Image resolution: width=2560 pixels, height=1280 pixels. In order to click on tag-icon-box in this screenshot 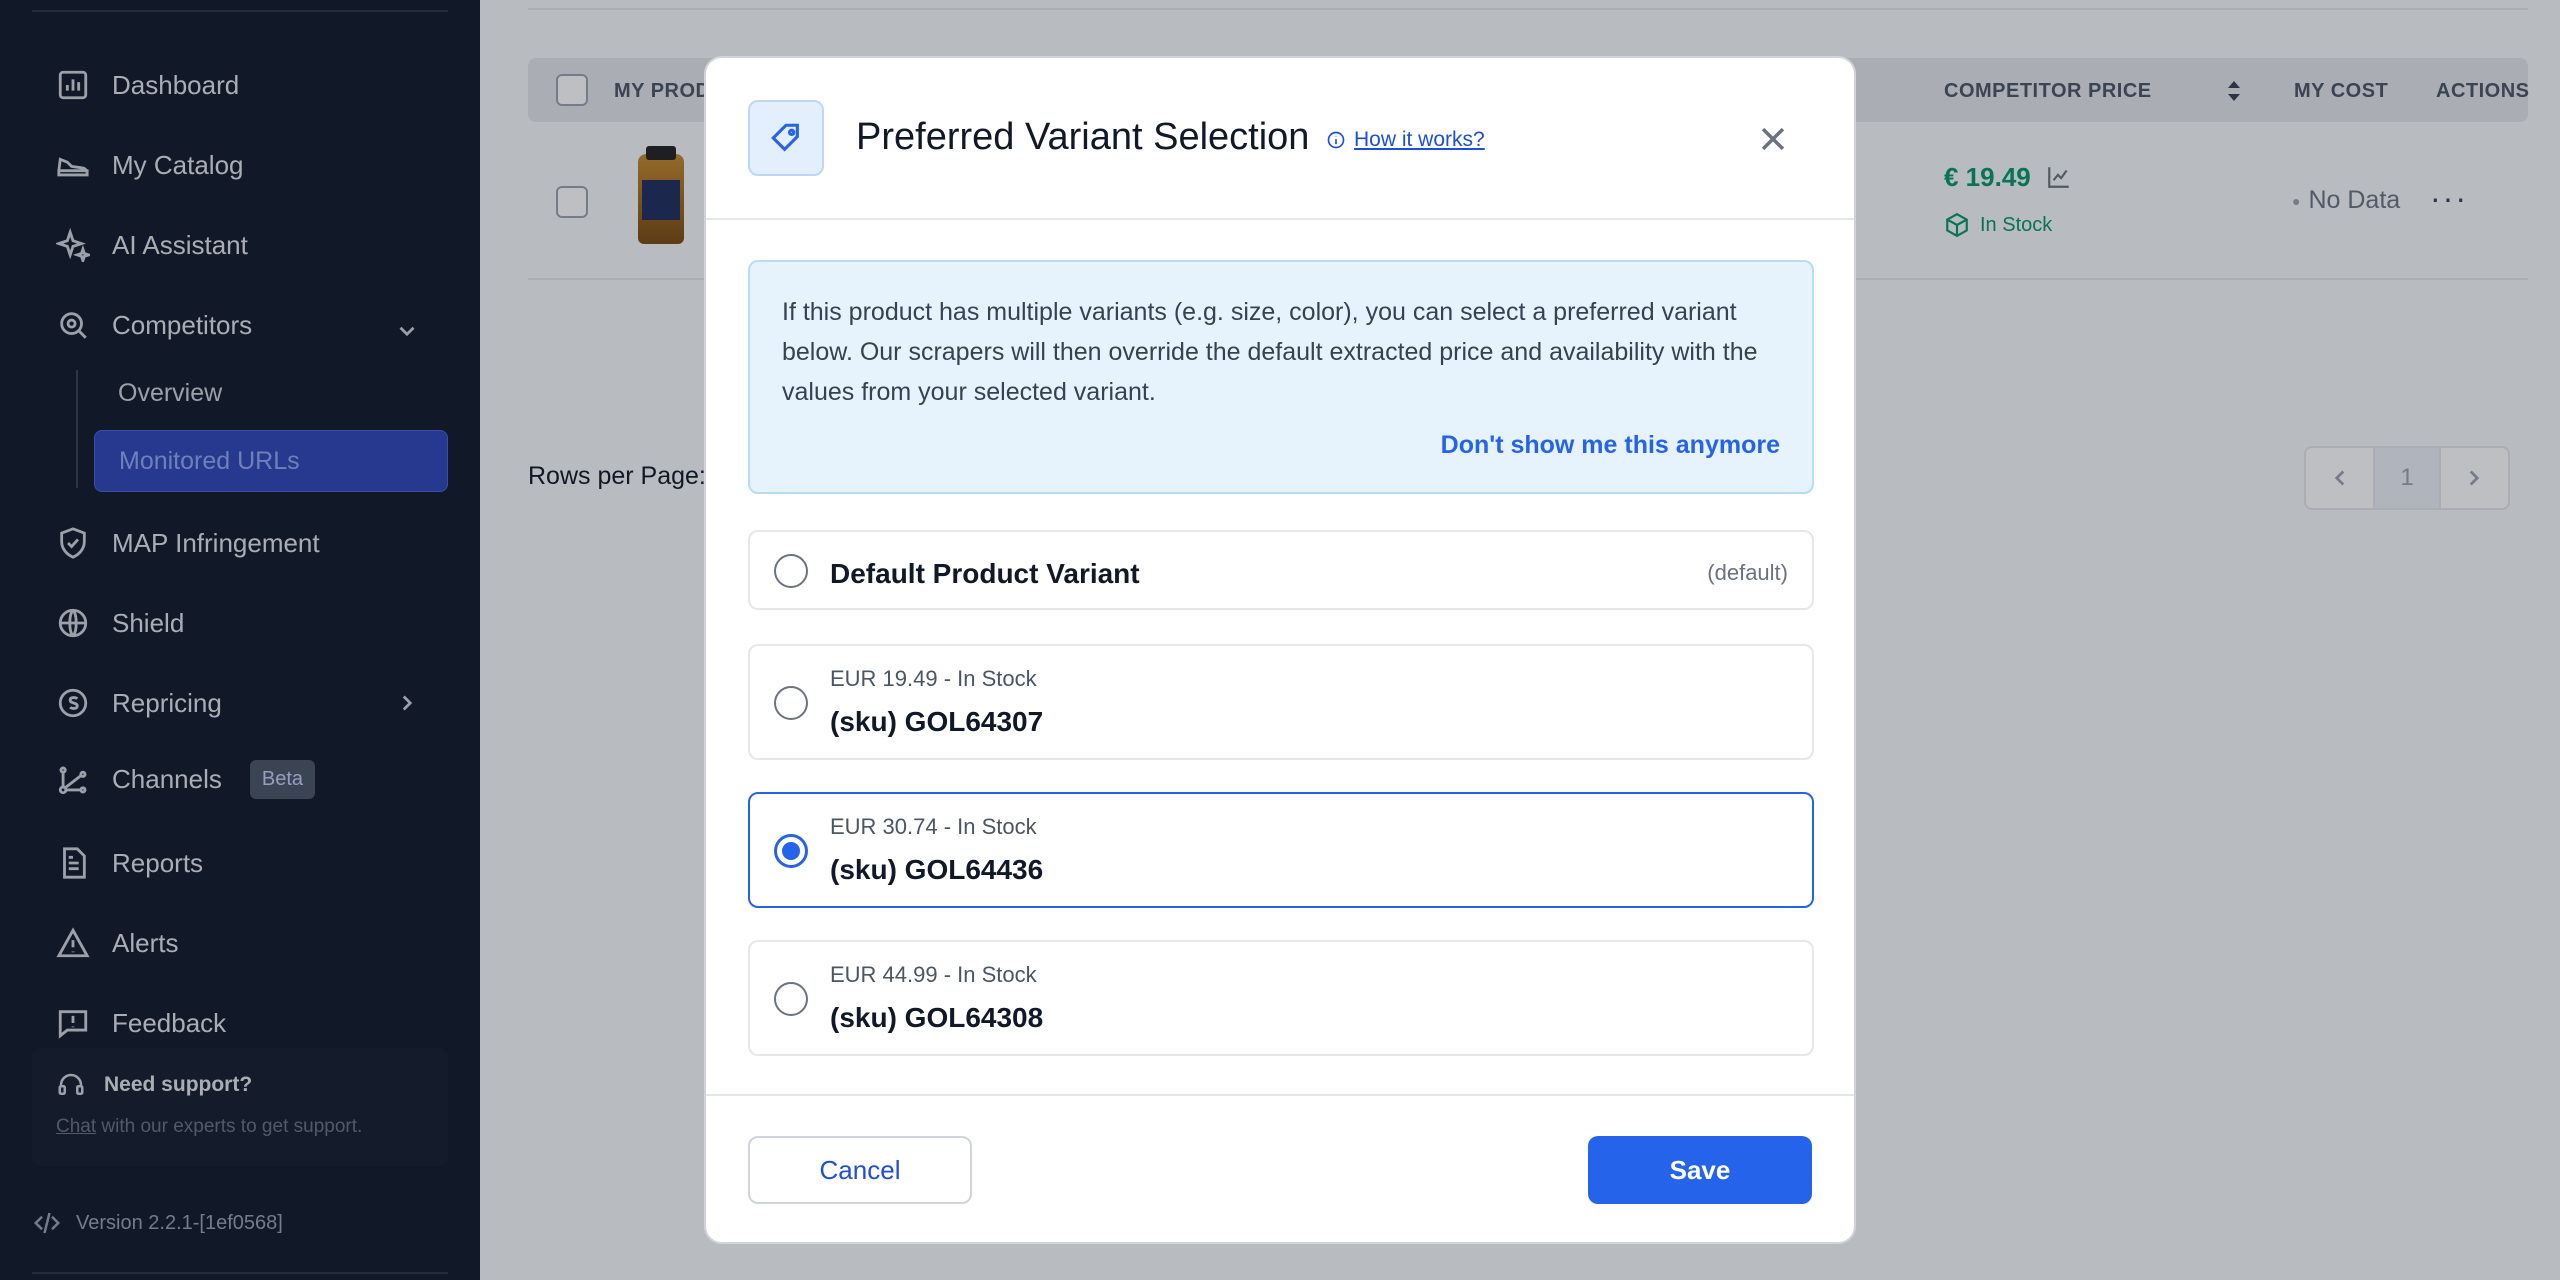, I will do `click(786, 138)`.